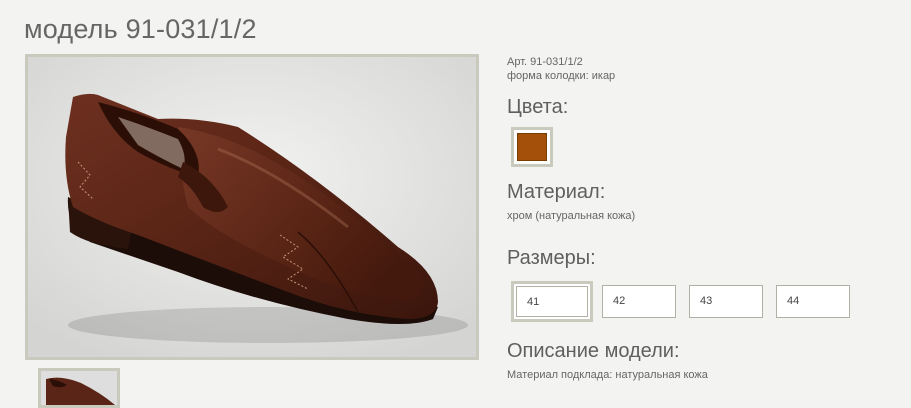  I want to click on size-option-41: 41, so click(552, 301).